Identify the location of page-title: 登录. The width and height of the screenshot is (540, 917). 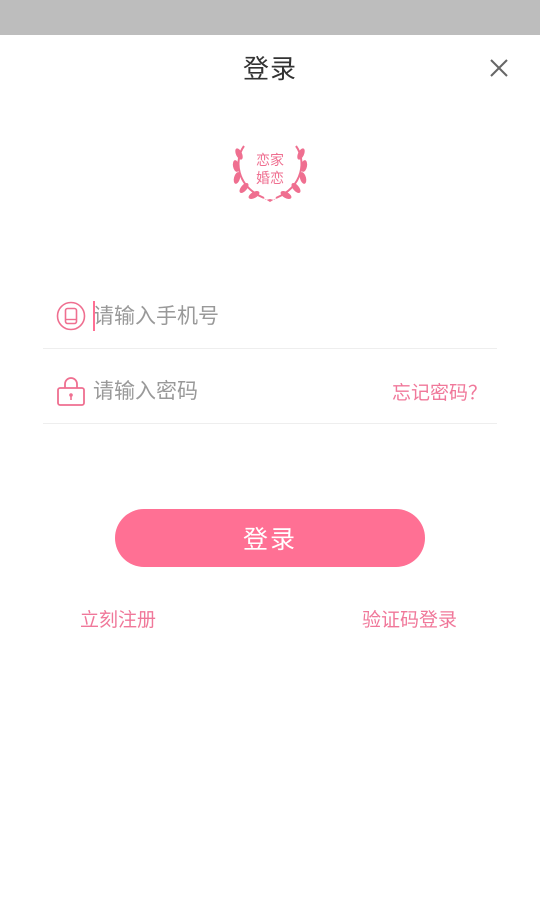
(269, 70).